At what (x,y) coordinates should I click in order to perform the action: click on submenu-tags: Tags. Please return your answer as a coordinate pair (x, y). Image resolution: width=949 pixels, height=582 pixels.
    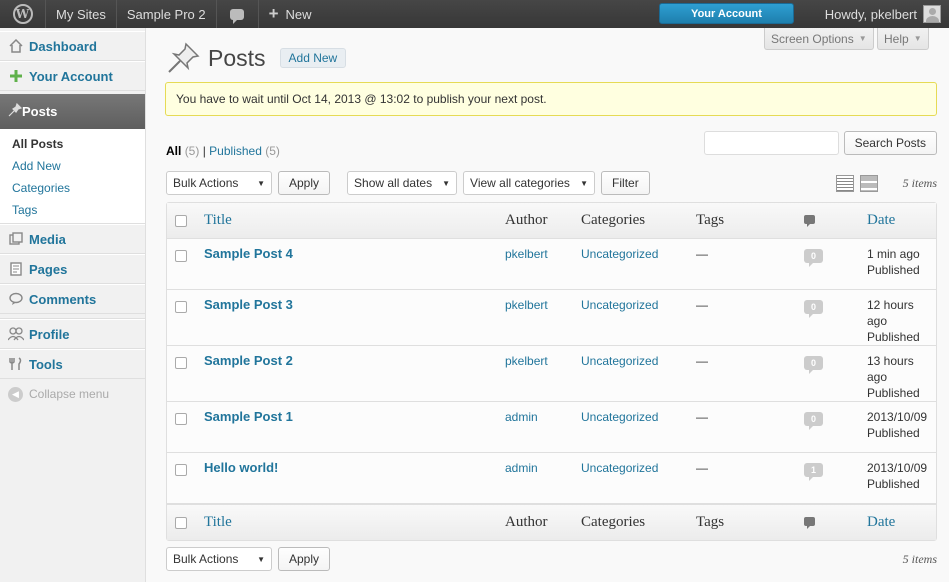
    Looking at the image, I should click on (72, 210).